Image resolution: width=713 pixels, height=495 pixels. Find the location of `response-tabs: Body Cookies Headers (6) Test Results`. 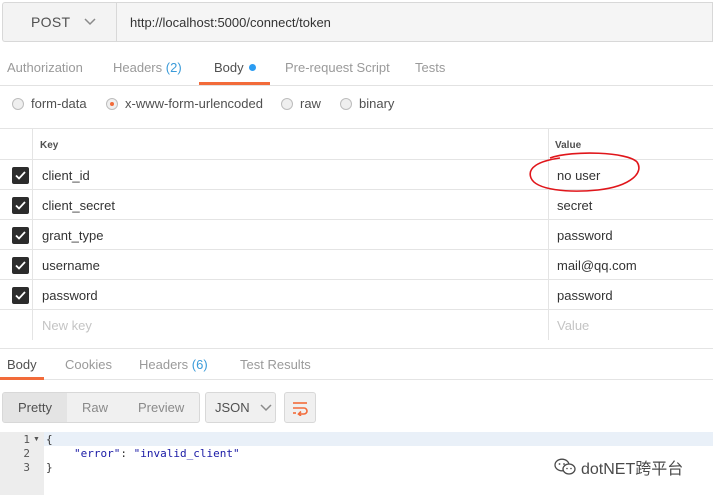

response-tabs: Body Cookies Headers (6) Test Results is located at coordinates (356, 364).